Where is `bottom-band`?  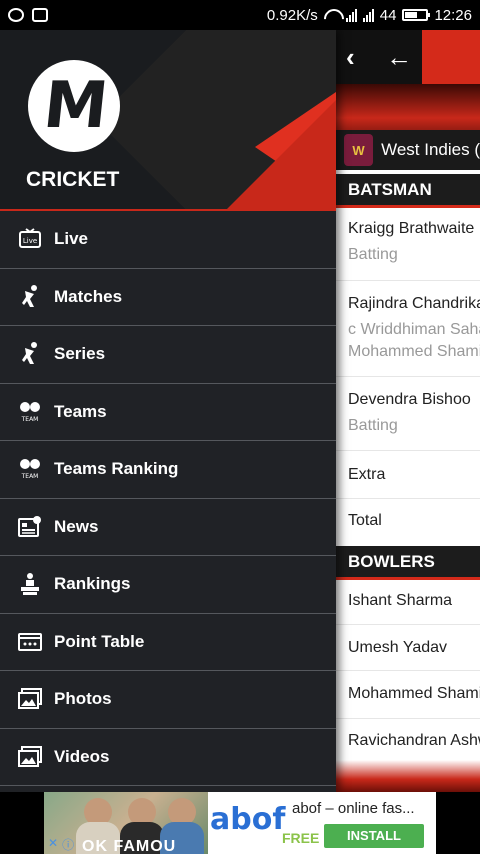 bottom-band is located at coordinates (408, 776).